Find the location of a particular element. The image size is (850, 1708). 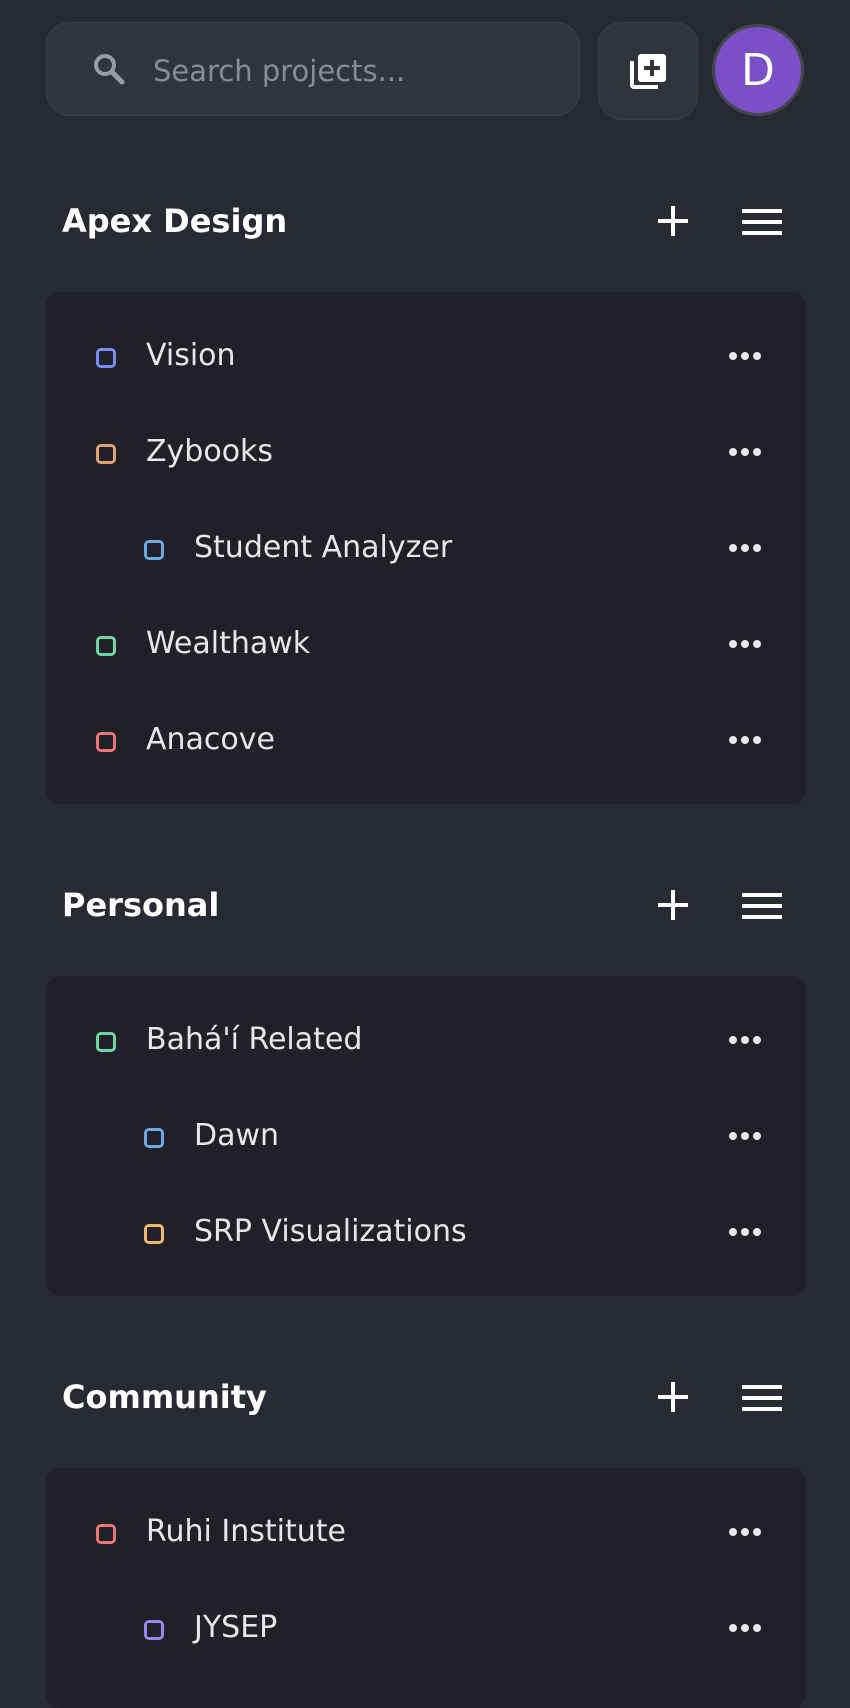

search-box is located at coordinates (313, 69).